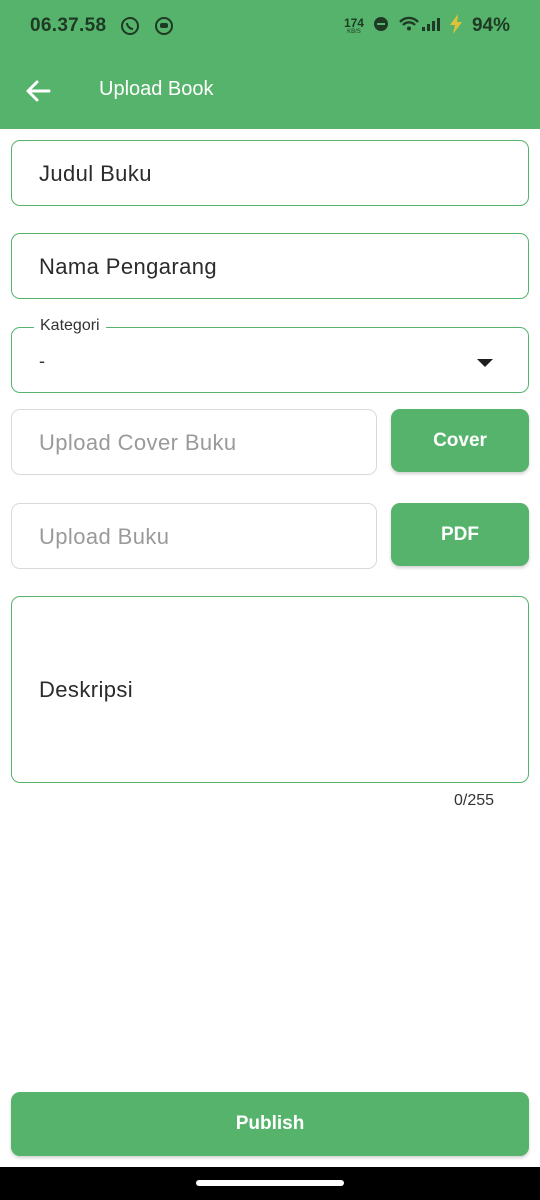 Image resolution: width=540 pixels, height=1200 pixels. I want to click on back-button, so click(38, 91).